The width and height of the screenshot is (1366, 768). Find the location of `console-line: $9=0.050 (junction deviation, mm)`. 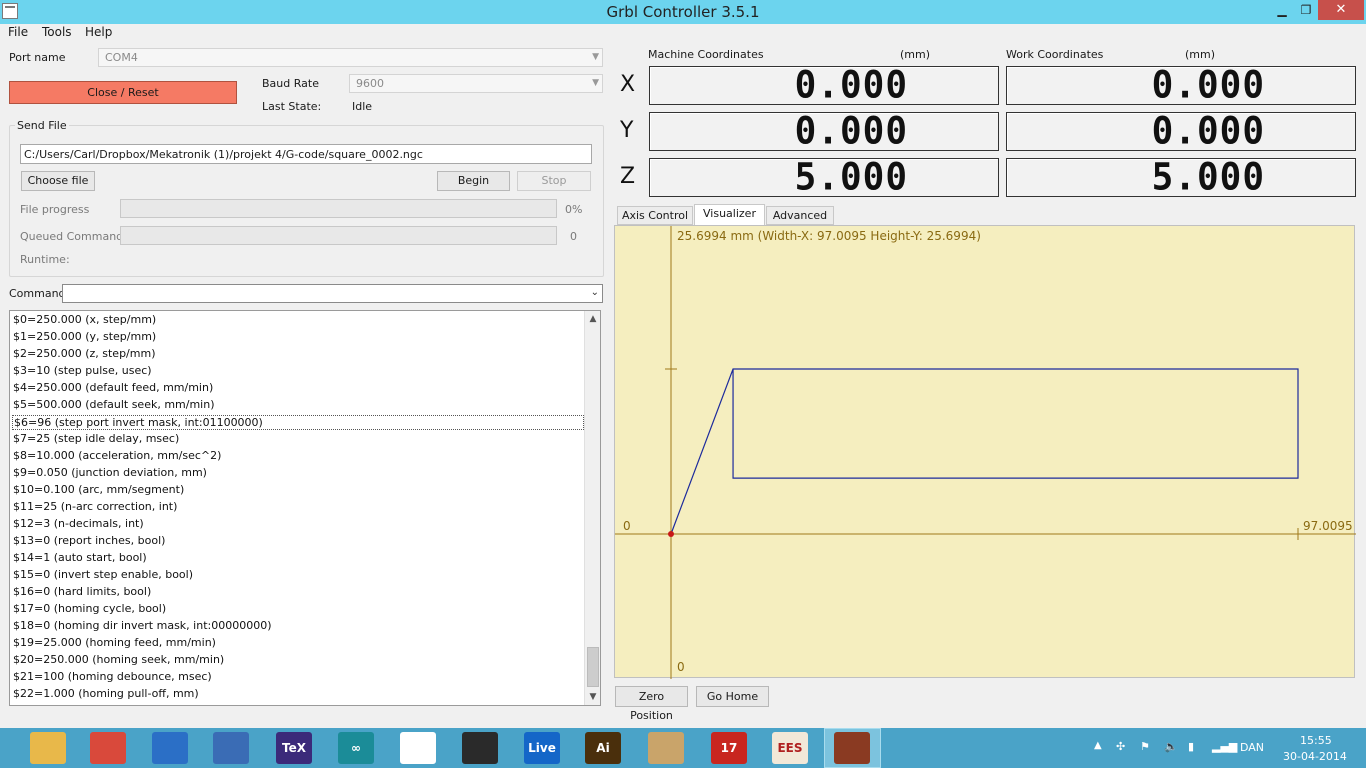

console-line: $9=0.050 (junction deviation, mm) is located at coordinates (110, 472).